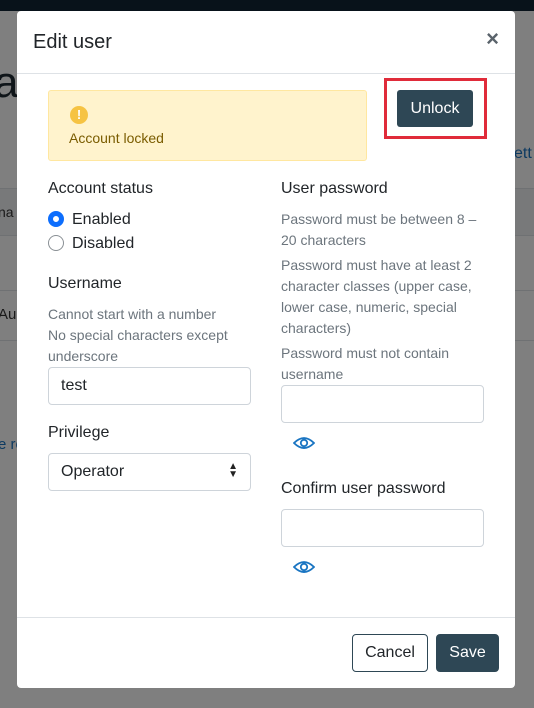 Image resolution: width=534 pixels, height=708 pixels. What do you see at coordinates (266, 42) in the screenshot?
I see `modal-header: Edit user ×` at bounding box center [266, 42].